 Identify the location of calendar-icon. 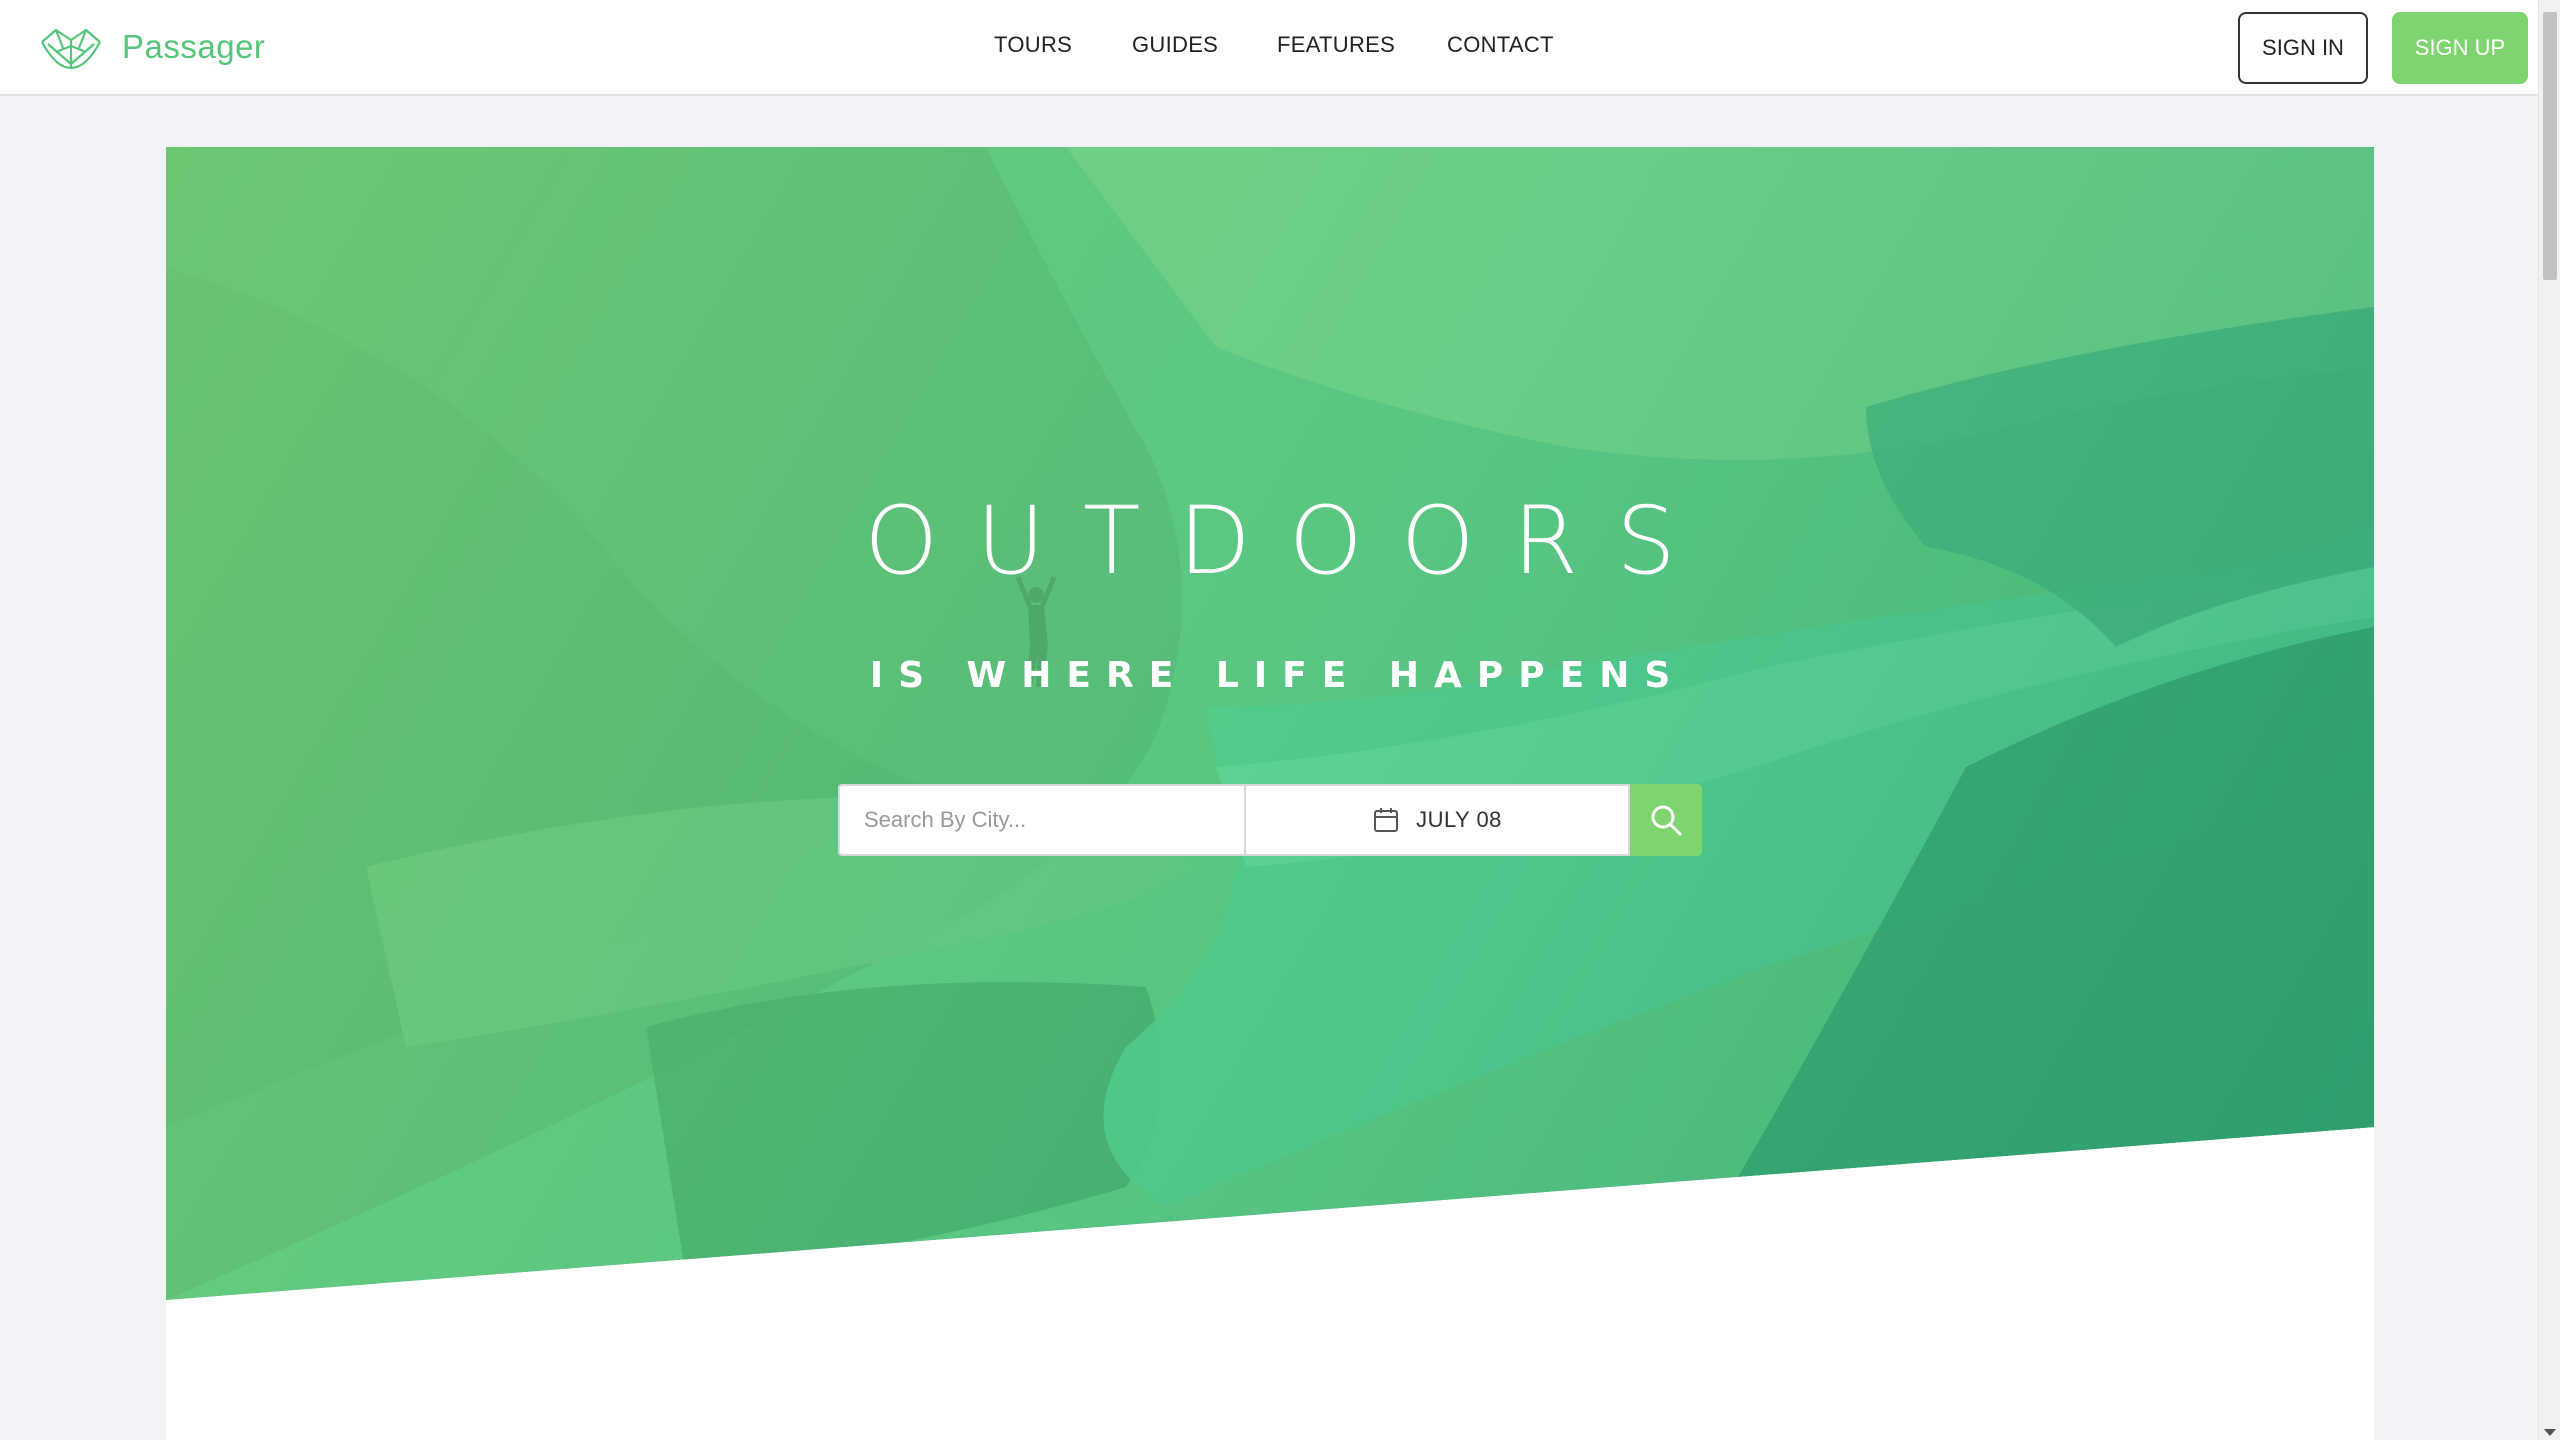
(1386, 820).